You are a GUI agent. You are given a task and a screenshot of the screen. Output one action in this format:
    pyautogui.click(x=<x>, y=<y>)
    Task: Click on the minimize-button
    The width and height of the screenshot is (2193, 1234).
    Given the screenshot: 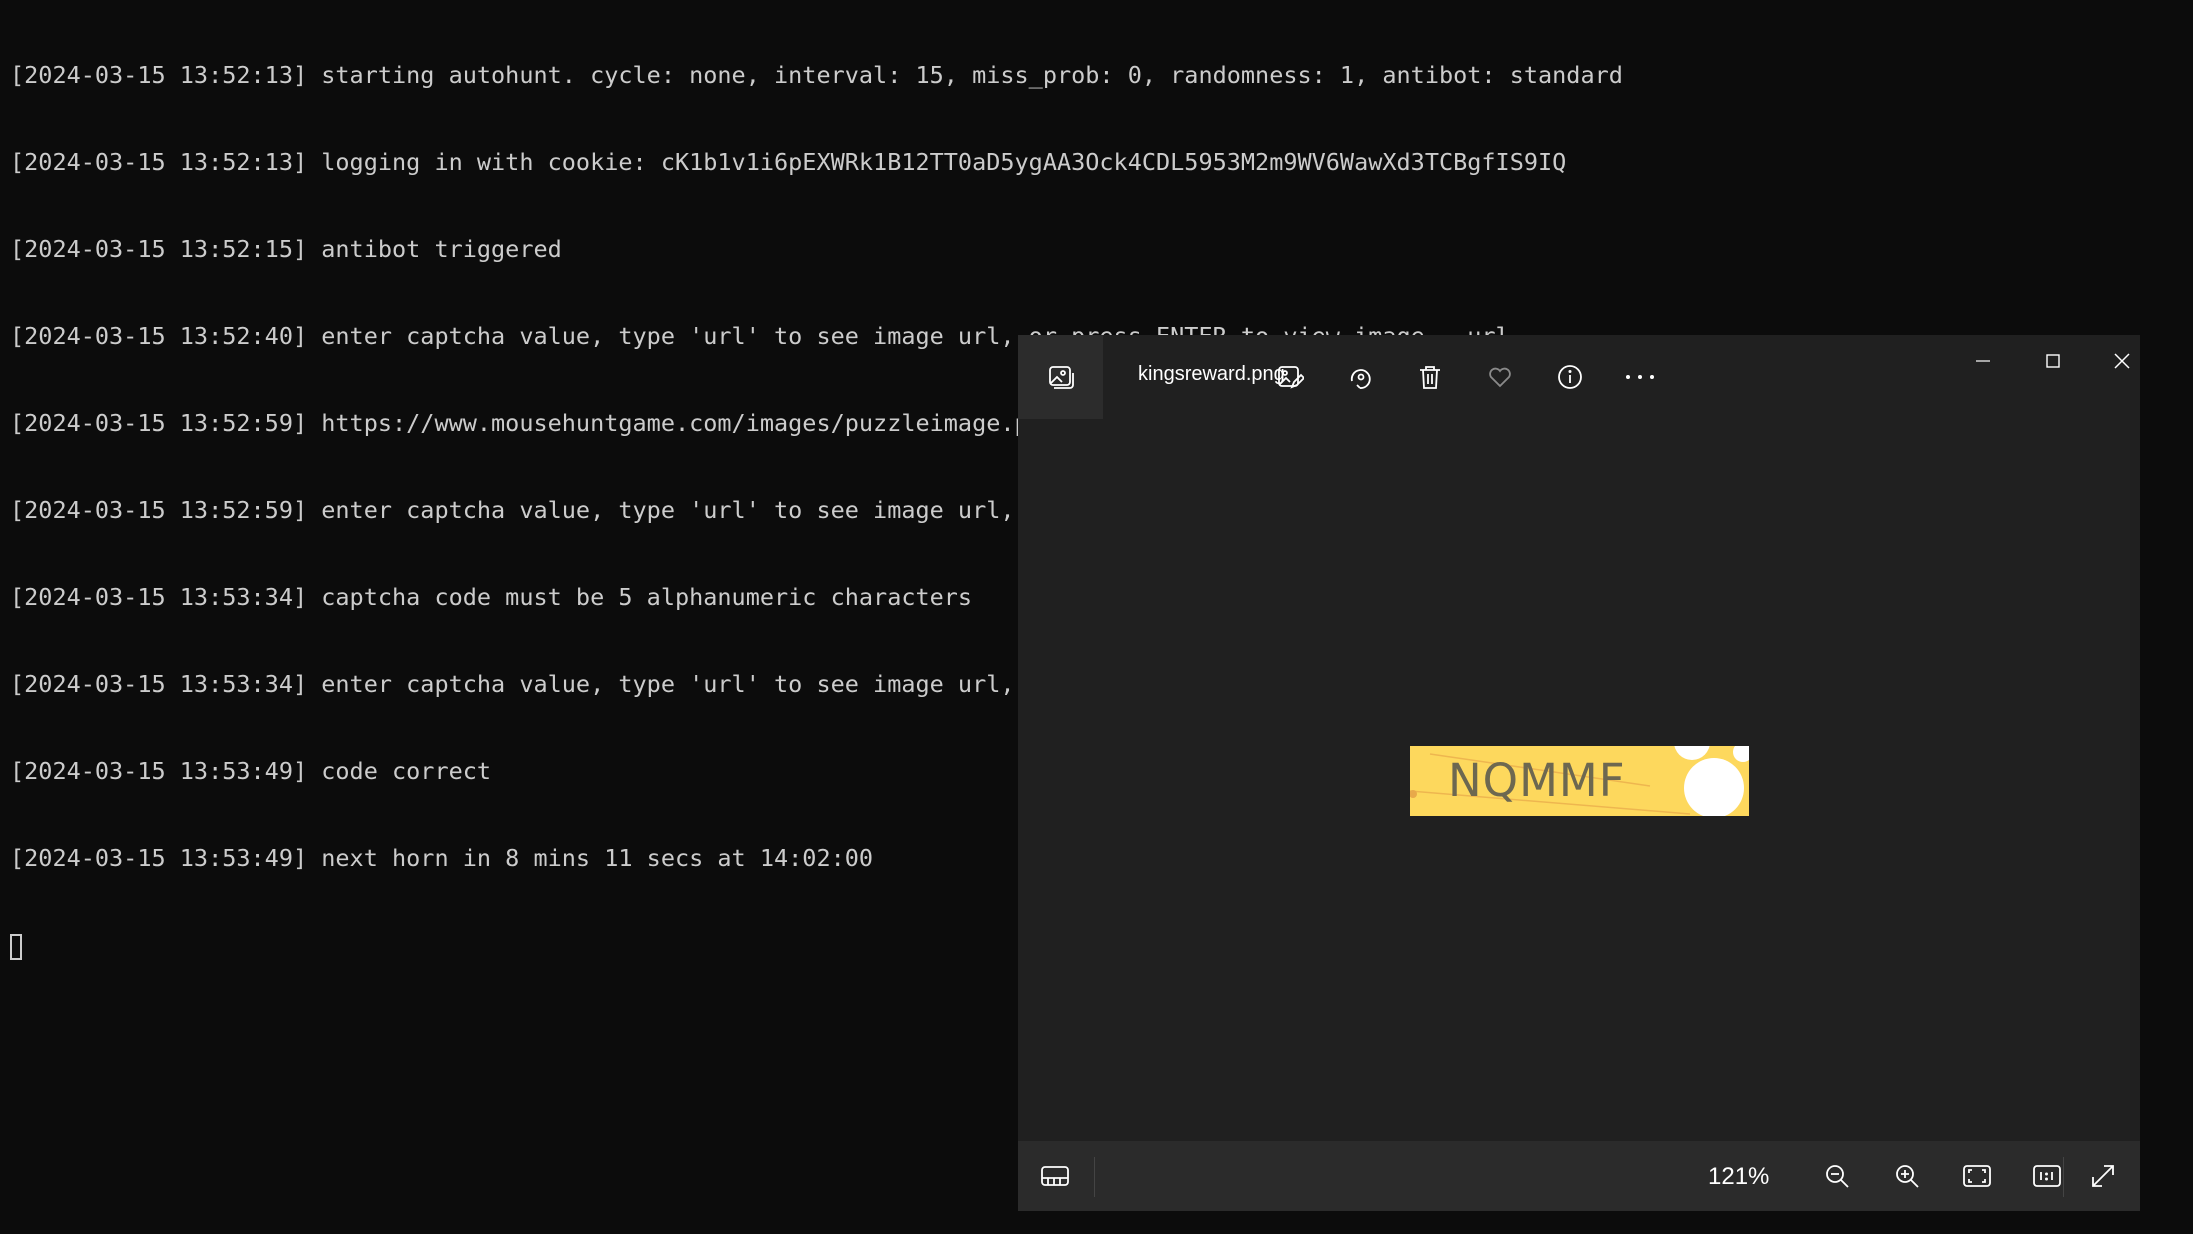 What is the action you would take?
    pyautogui.click(x=1983, y=361)
    